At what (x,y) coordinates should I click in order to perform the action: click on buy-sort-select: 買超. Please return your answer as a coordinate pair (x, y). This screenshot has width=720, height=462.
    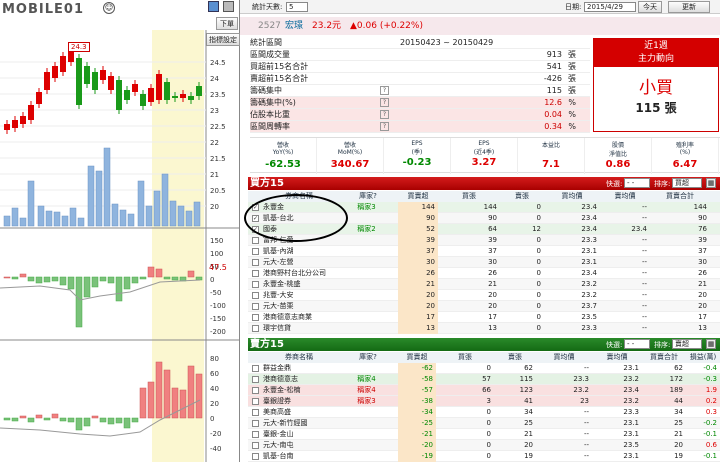
    Looking at the image, I should click on (687, 183).